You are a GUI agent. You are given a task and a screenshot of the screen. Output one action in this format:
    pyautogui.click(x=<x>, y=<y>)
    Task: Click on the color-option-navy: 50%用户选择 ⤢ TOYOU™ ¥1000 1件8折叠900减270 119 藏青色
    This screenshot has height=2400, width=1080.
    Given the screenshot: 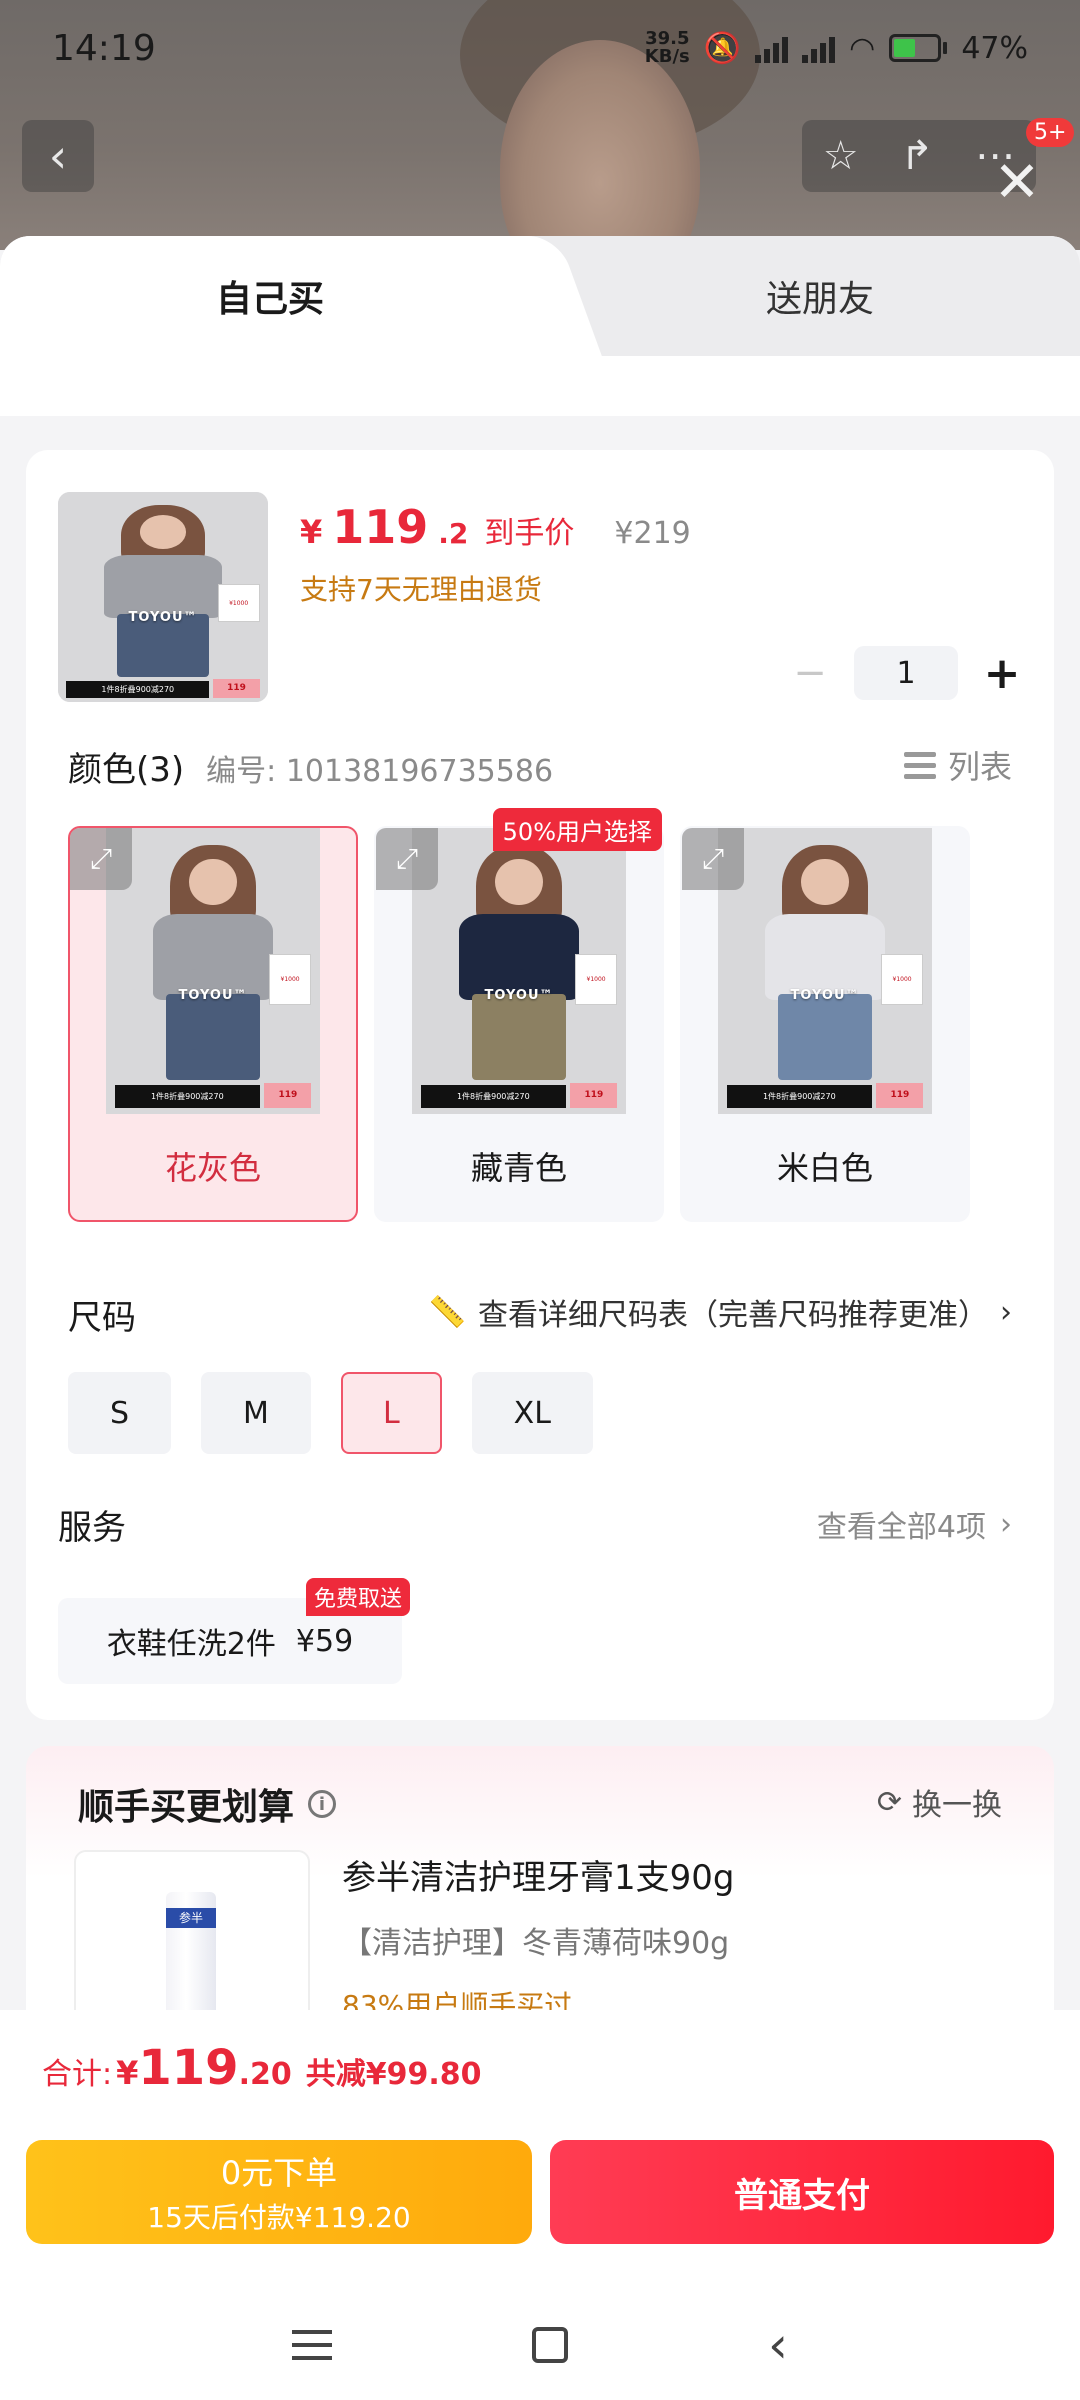 What is the action you would take?
    pyautogui.click(x=519, y=1015)
    